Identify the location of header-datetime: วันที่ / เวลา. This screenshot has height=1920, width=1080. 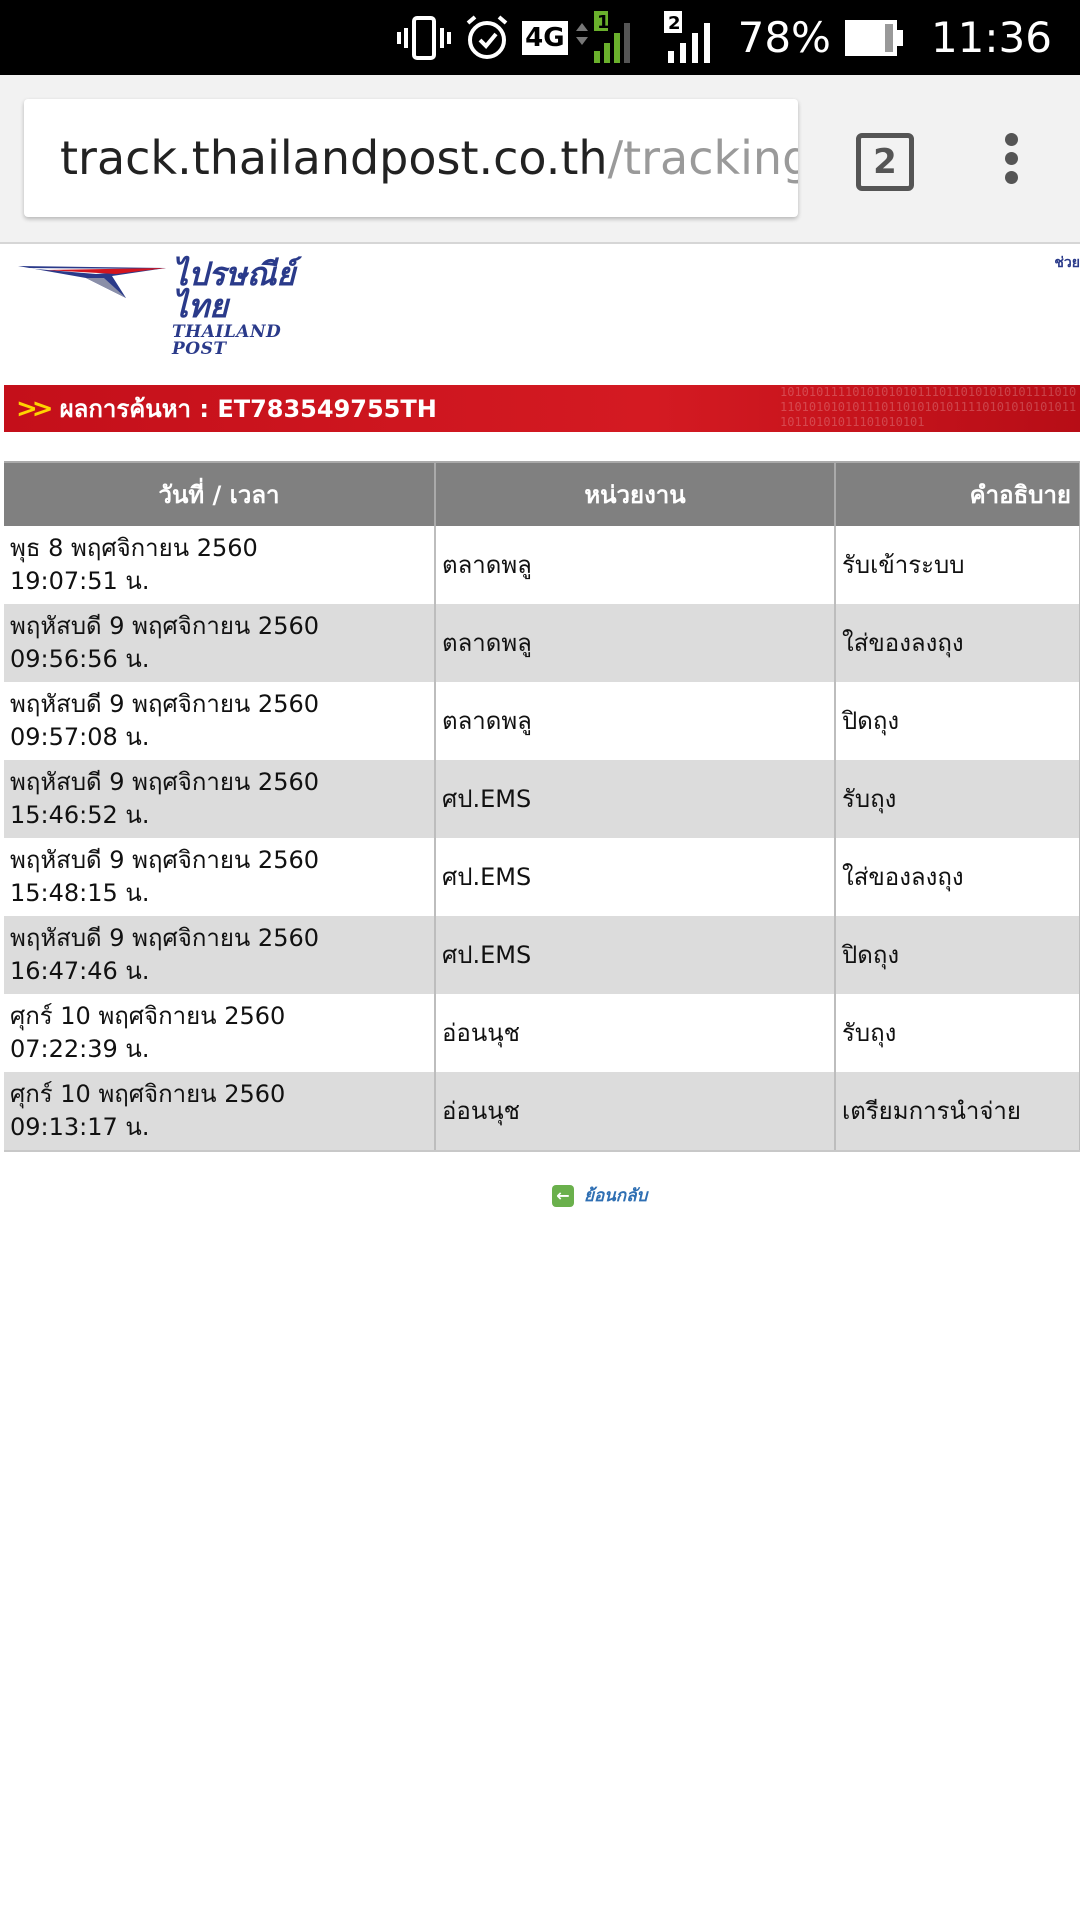
(220, 493).